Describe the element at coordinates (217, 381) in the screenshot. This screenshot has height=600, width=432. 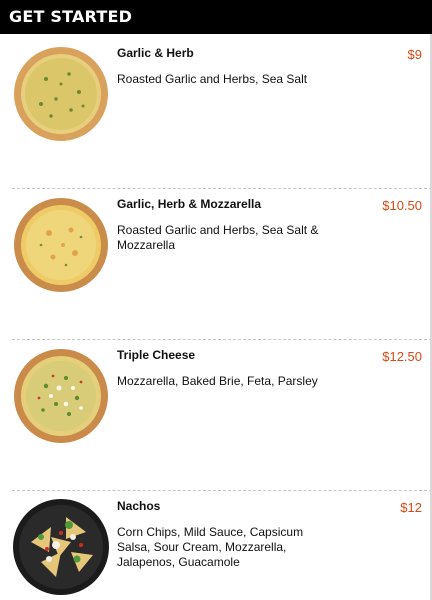
I see `item-description: Mozzarella, Baked Brie, Feta, Parsley` at that location.